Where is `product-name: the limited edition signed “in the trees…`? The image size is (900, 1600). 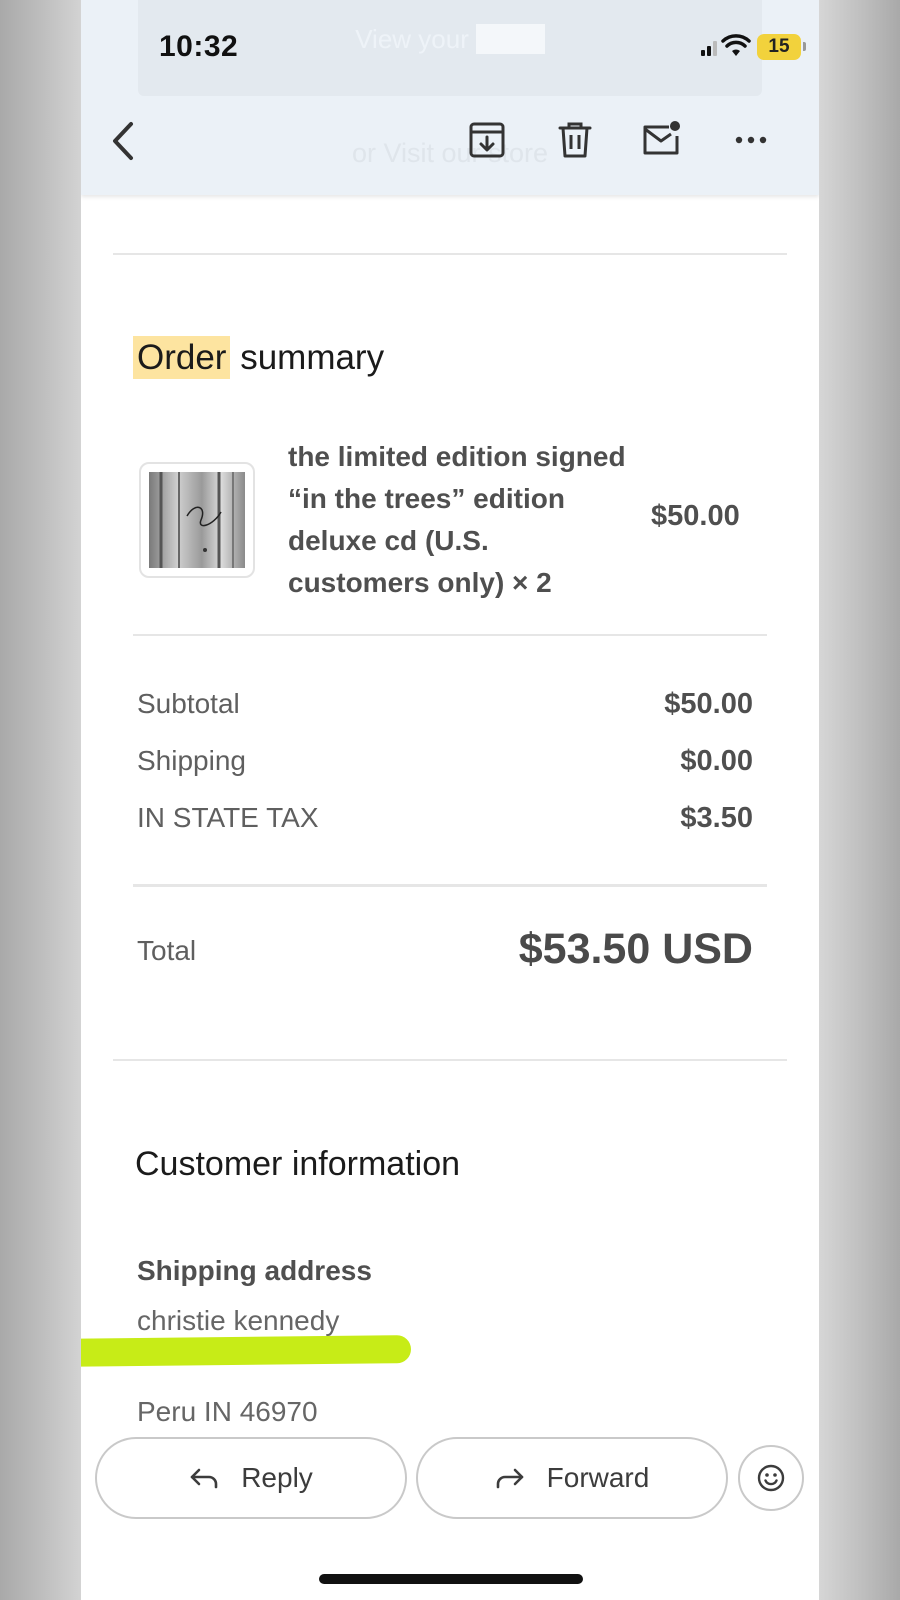 product-name: the limited edition signed “in the trees… is located at coordinates (457, 519).